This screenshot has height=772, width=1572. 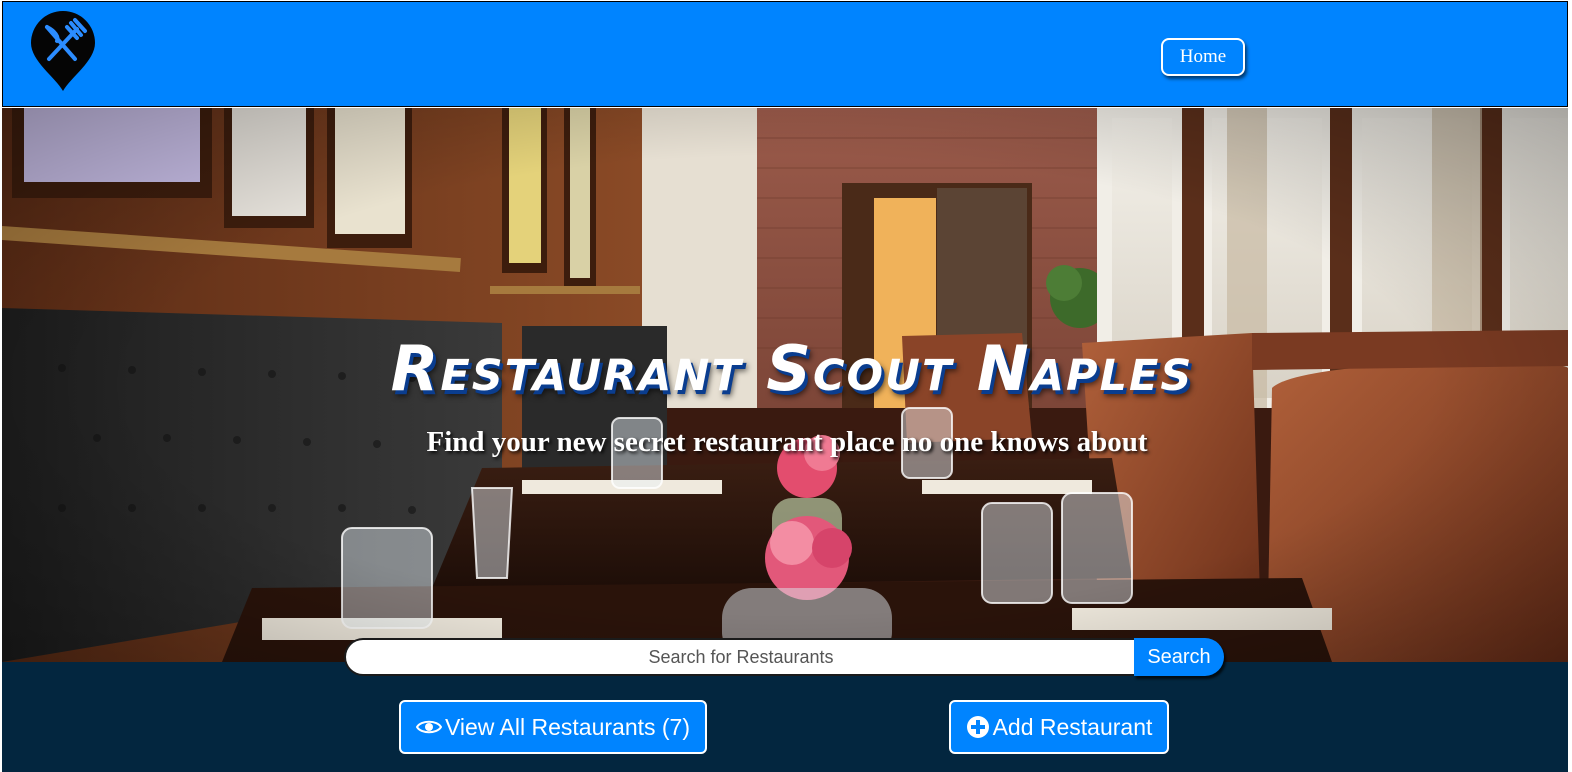 I want to click on view-all-restaurants-button: View All Restaurants (7), so click(x=553, y=727).